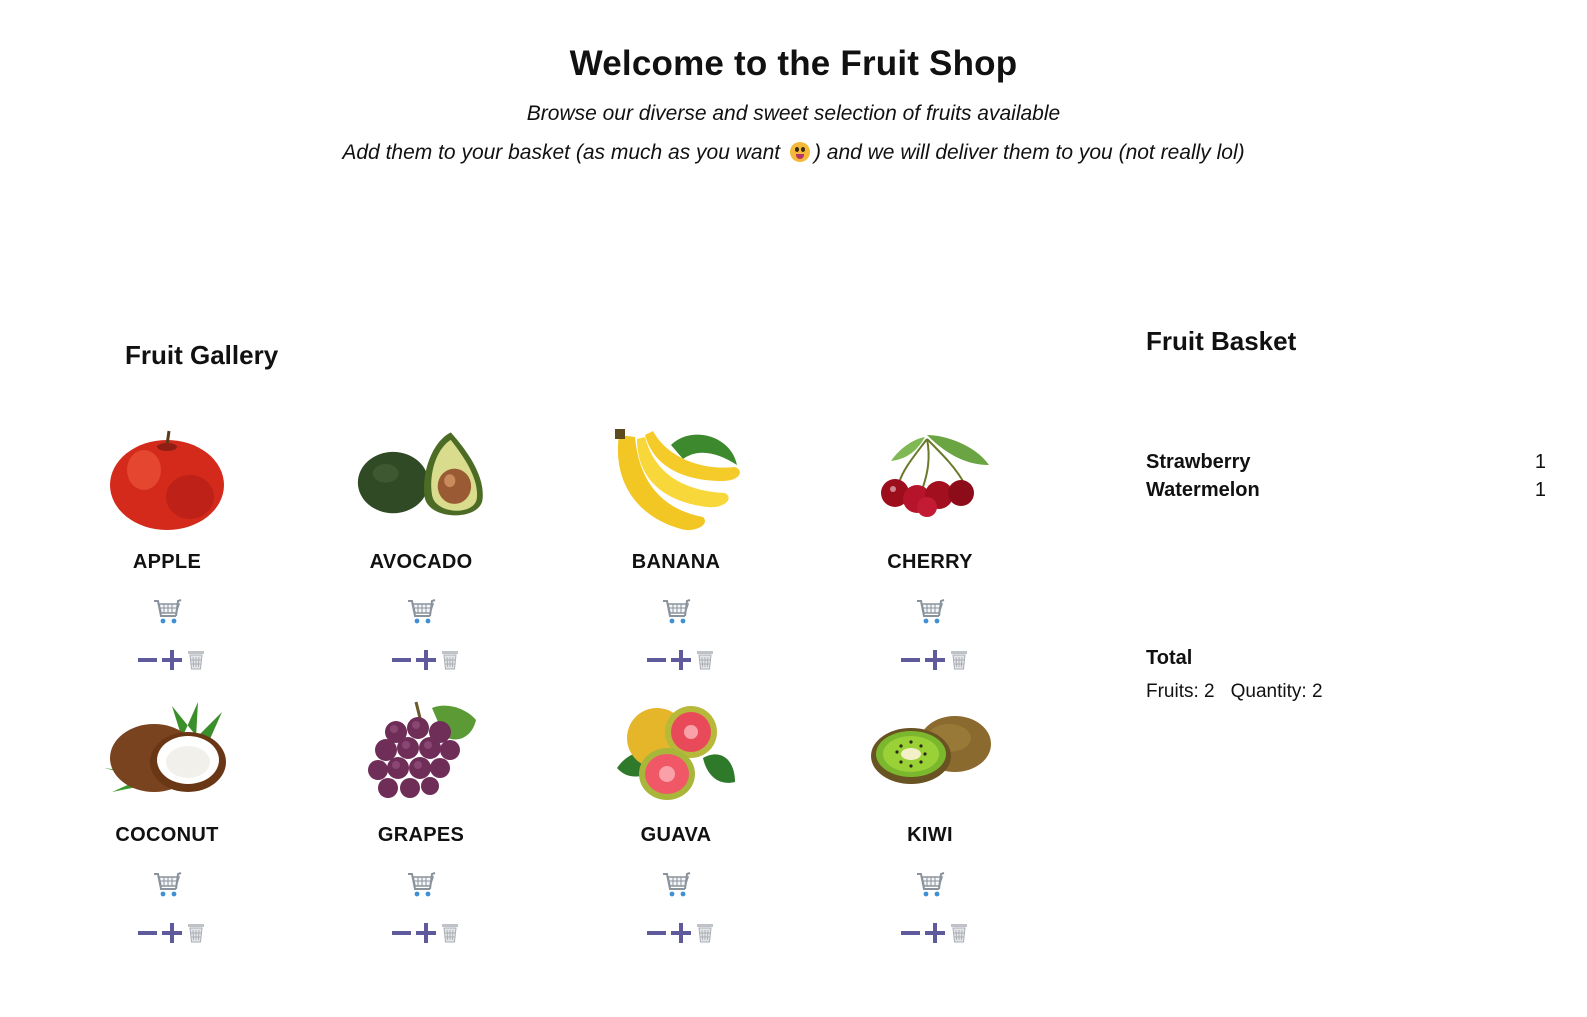  What do you see at coordinates (202, 355) in the screenshot?
I see `gallery-title: Fruit Gallery` at bounding box center [202, 355].